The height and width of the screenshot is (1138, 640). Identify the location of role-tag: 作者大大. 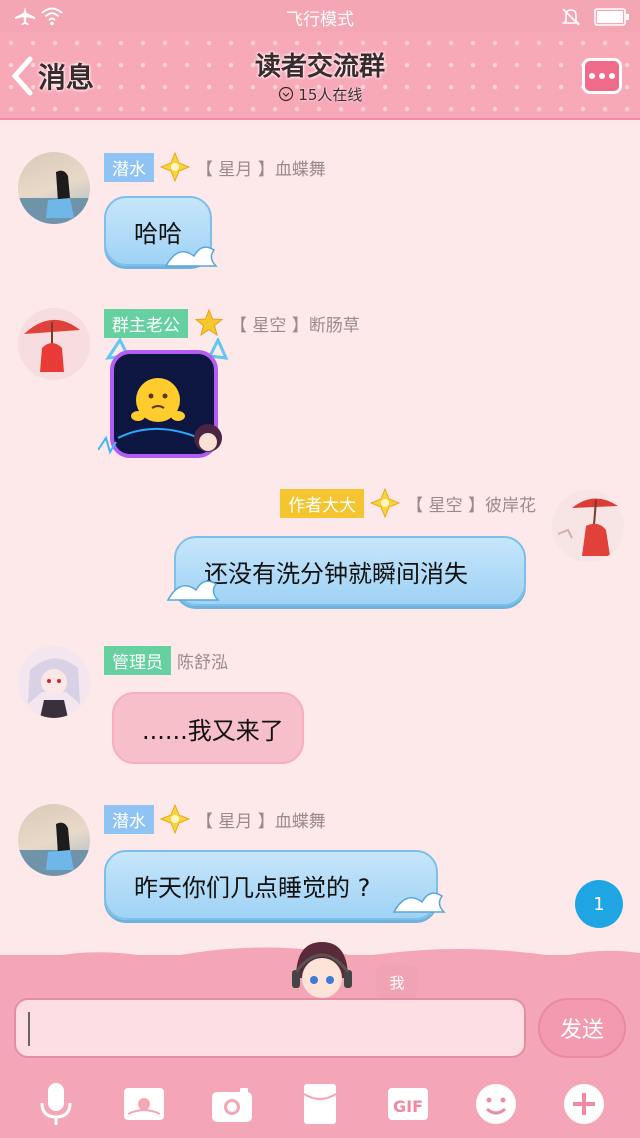
(322, 503).